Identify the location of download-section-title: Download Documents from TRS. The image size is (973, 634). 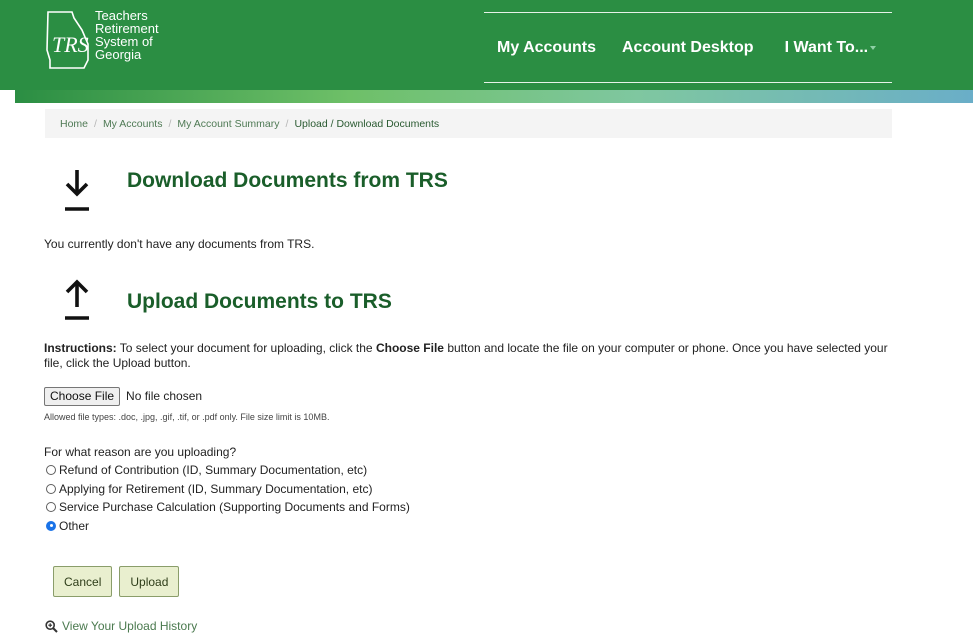
(287, 180).